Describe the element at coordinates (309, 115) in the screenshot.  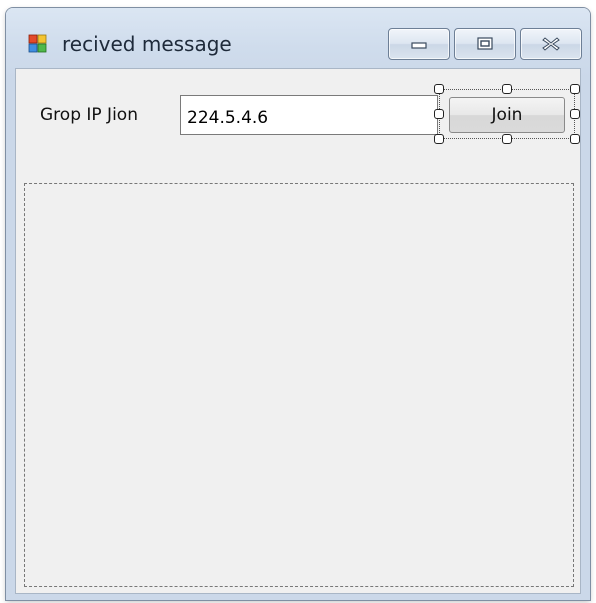
I see `group-ip-input` at that location.